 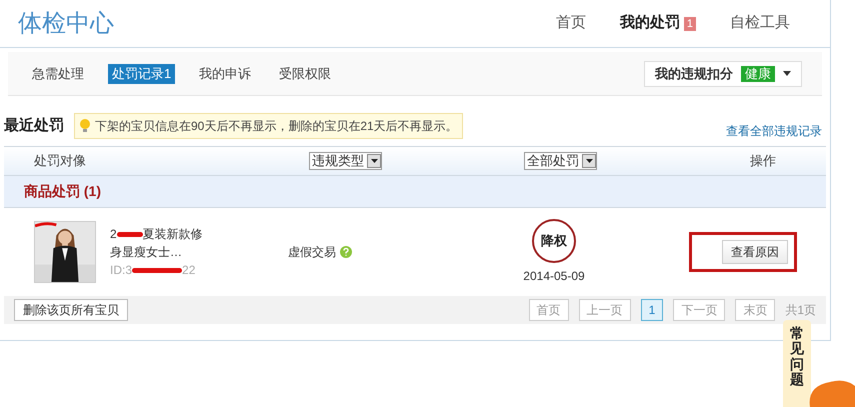 I want to click on filter-select: 全部处罚, so click(x=560, y=161).